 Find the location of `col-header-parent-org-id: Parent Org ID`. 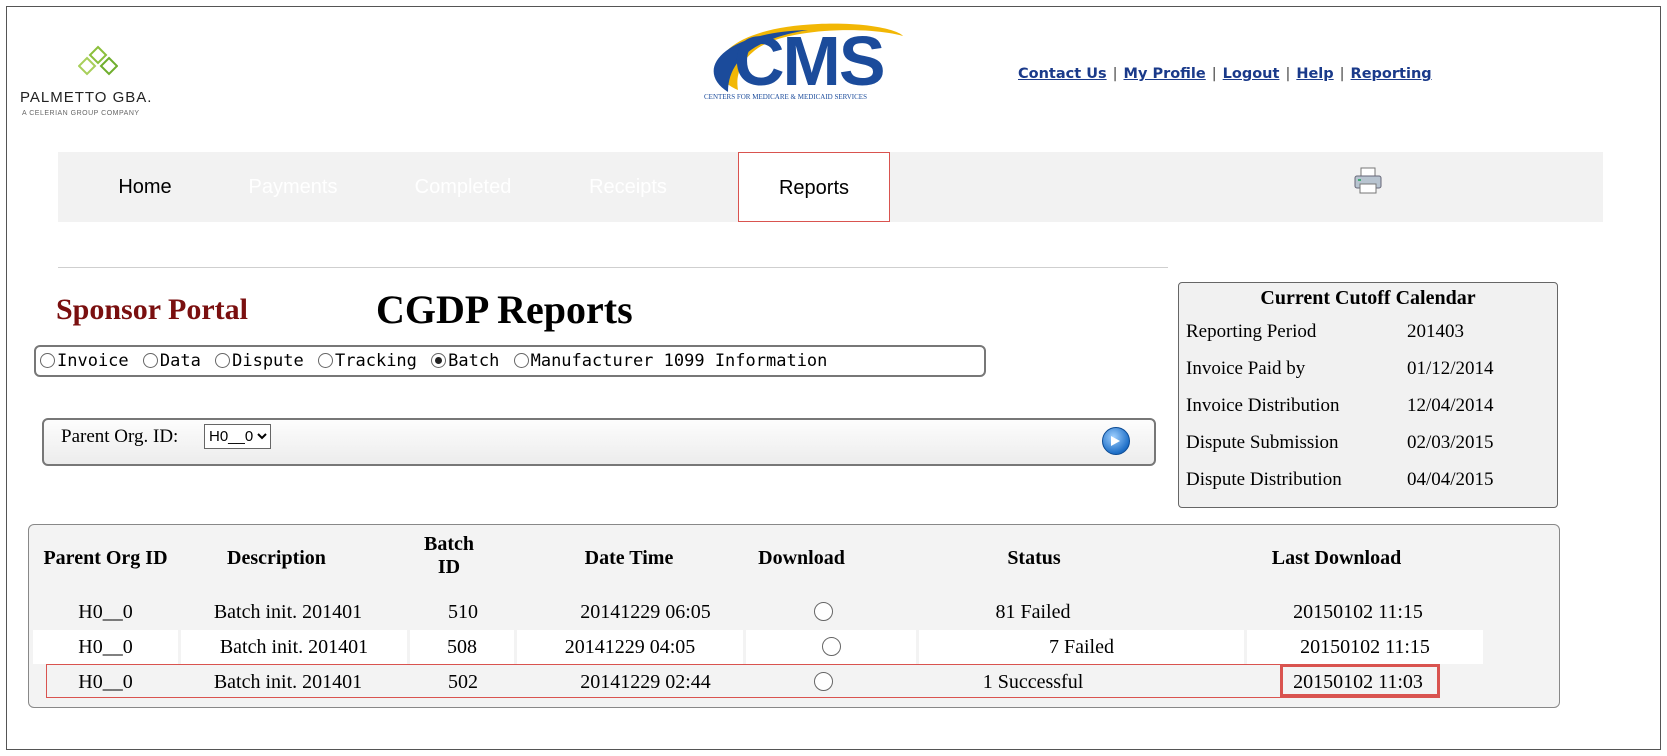

col-header-parent-org-id: Parent Org ID is located at coordinates (105, 558).